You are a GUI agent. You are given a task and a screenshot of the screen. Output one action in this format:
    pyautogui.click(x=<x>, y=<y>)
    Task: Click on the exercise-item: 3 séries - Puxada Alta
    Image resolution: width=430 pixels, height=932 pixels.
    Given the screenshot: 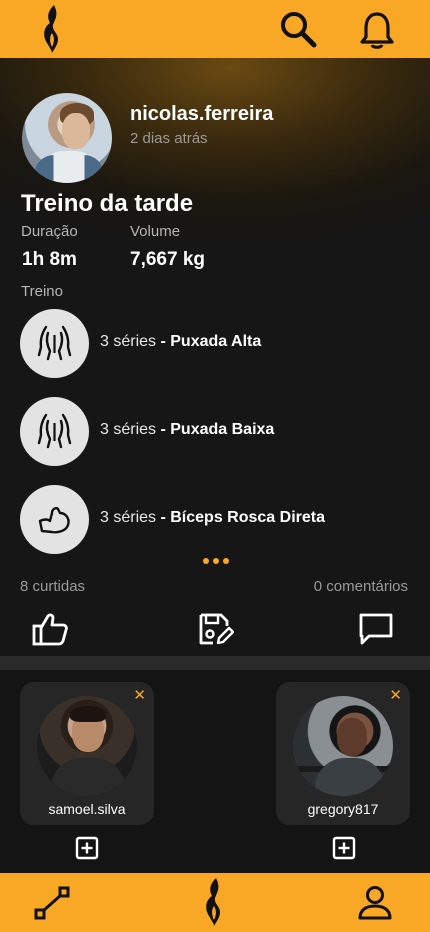 What is the action you would take?
    pyautogui.click(x=215, y=344)
    